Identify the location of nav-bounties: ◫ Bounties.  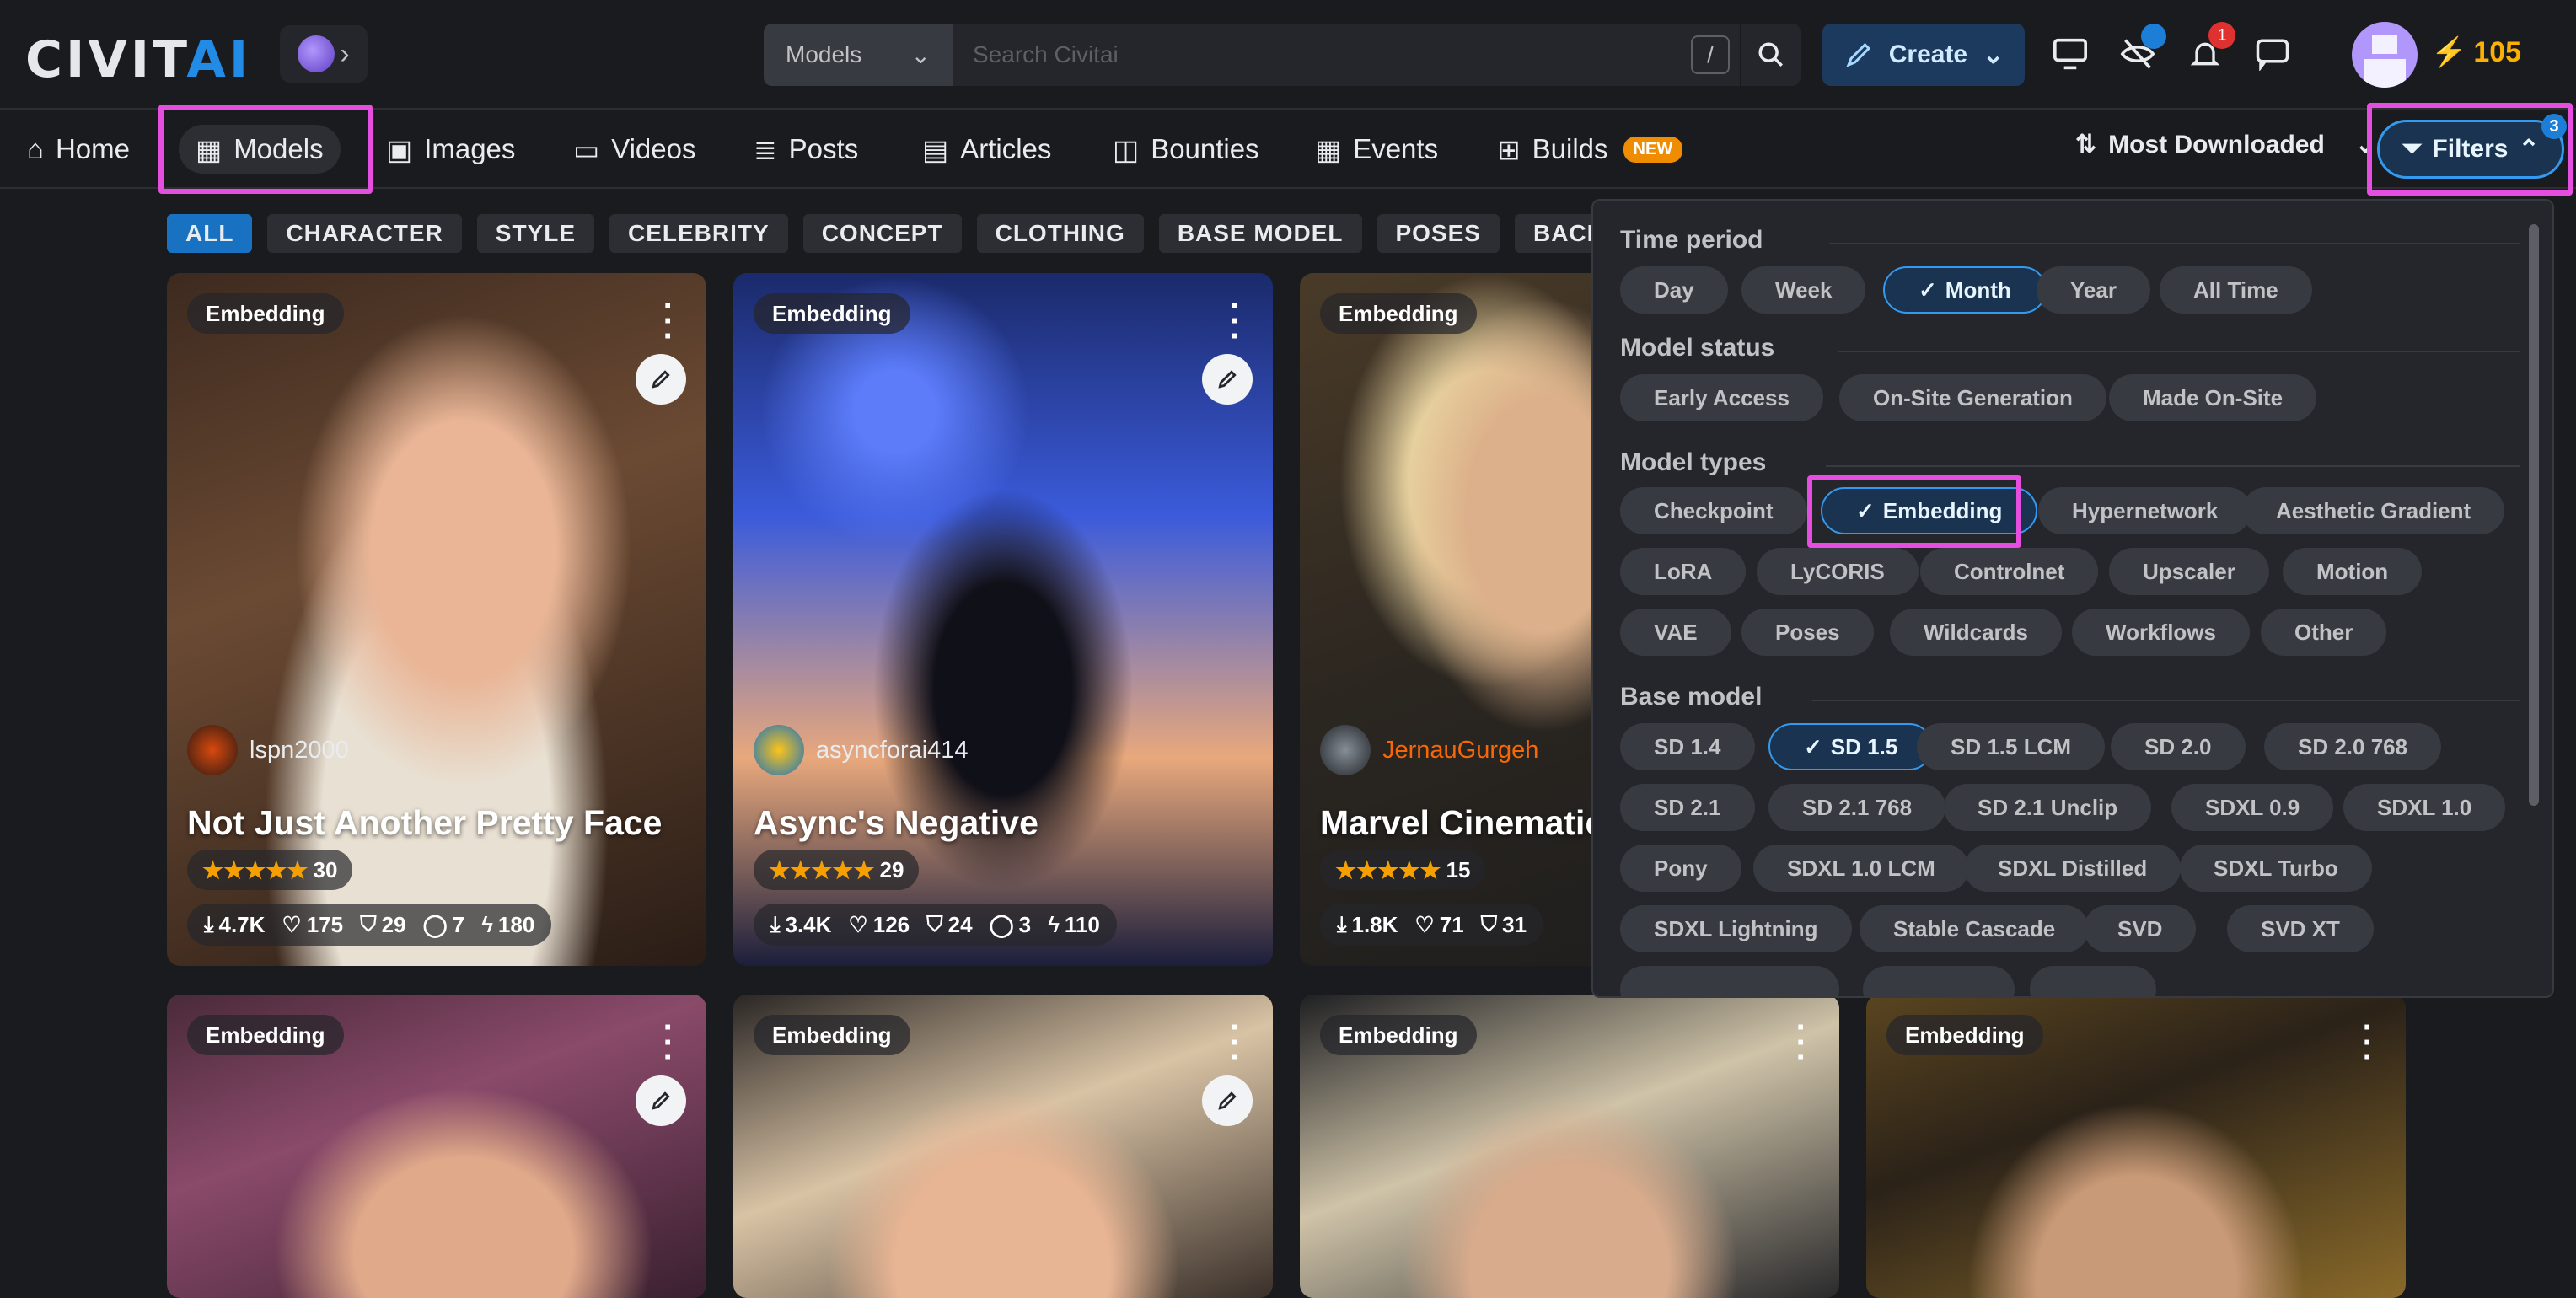
(1186, 149).